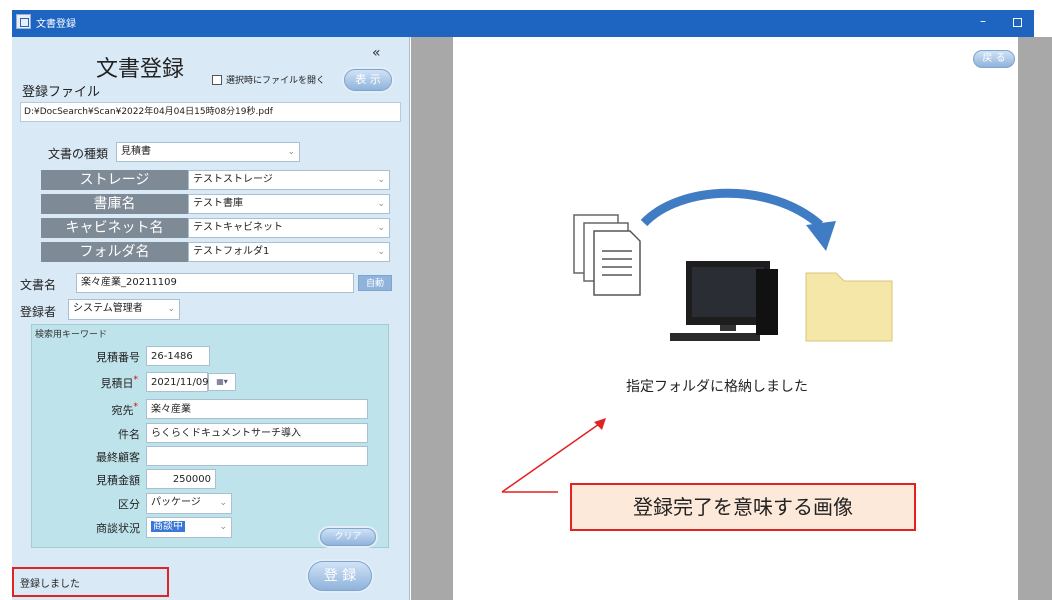 The image size is (1052, 600). What do you see at coordinates (289, 180) in the screenshot?
I see `storage-select: テストストレージ ⌄` at bounding box center [289, 180].